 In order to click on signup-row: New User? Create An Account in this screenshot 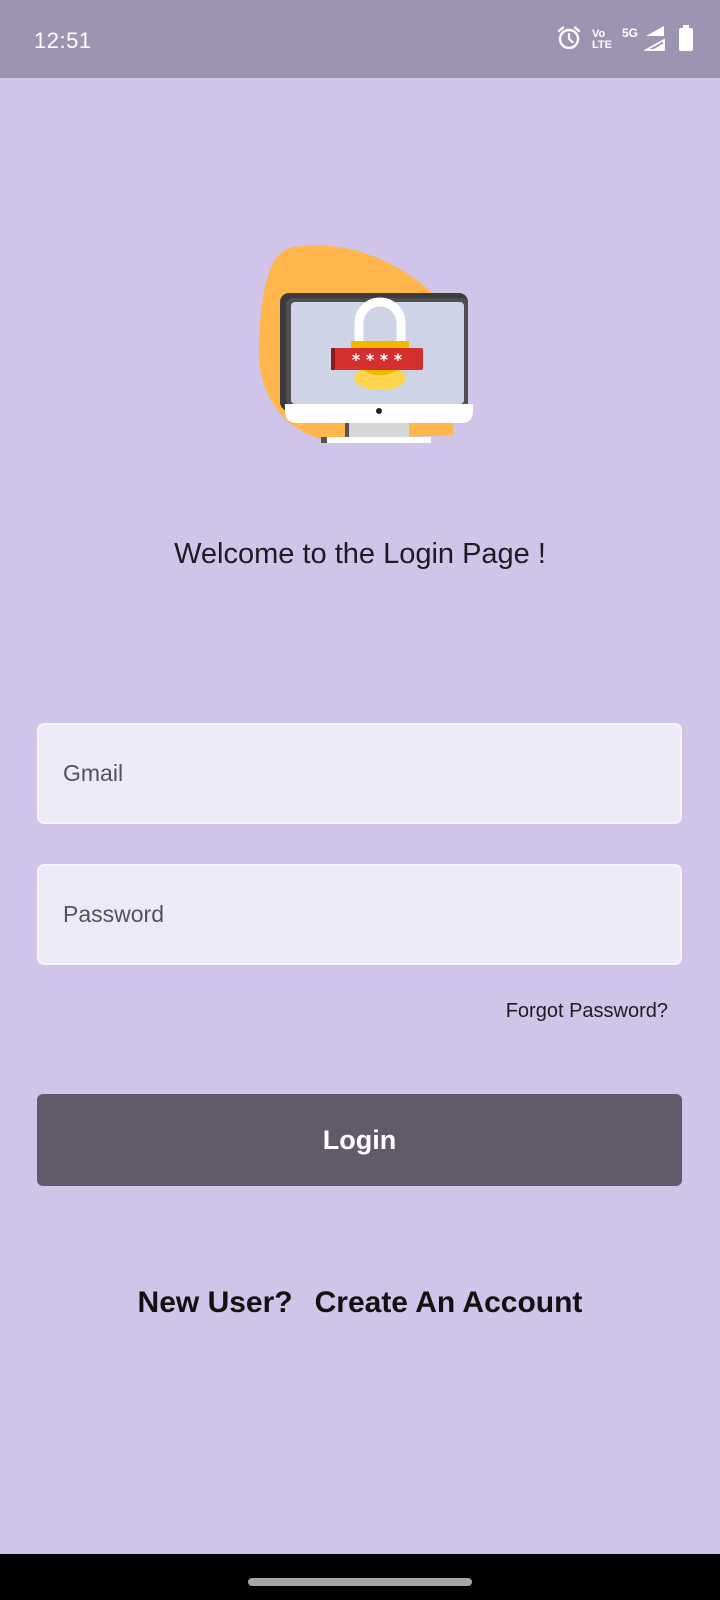, I will do `click(360, 1303)`.